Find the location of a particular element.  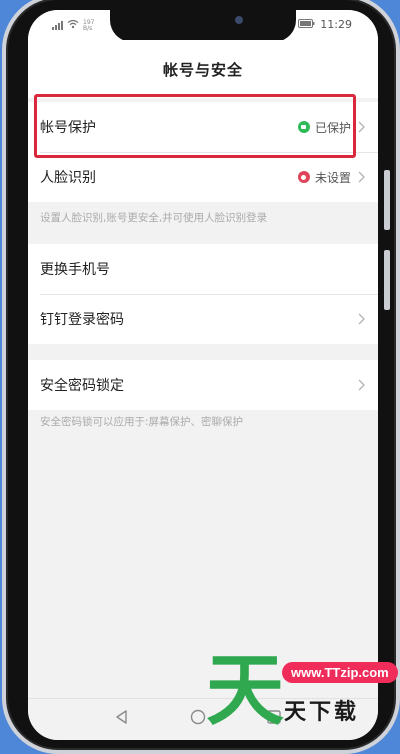

status-left: 197 B/s is located at coordinates (73, 25).